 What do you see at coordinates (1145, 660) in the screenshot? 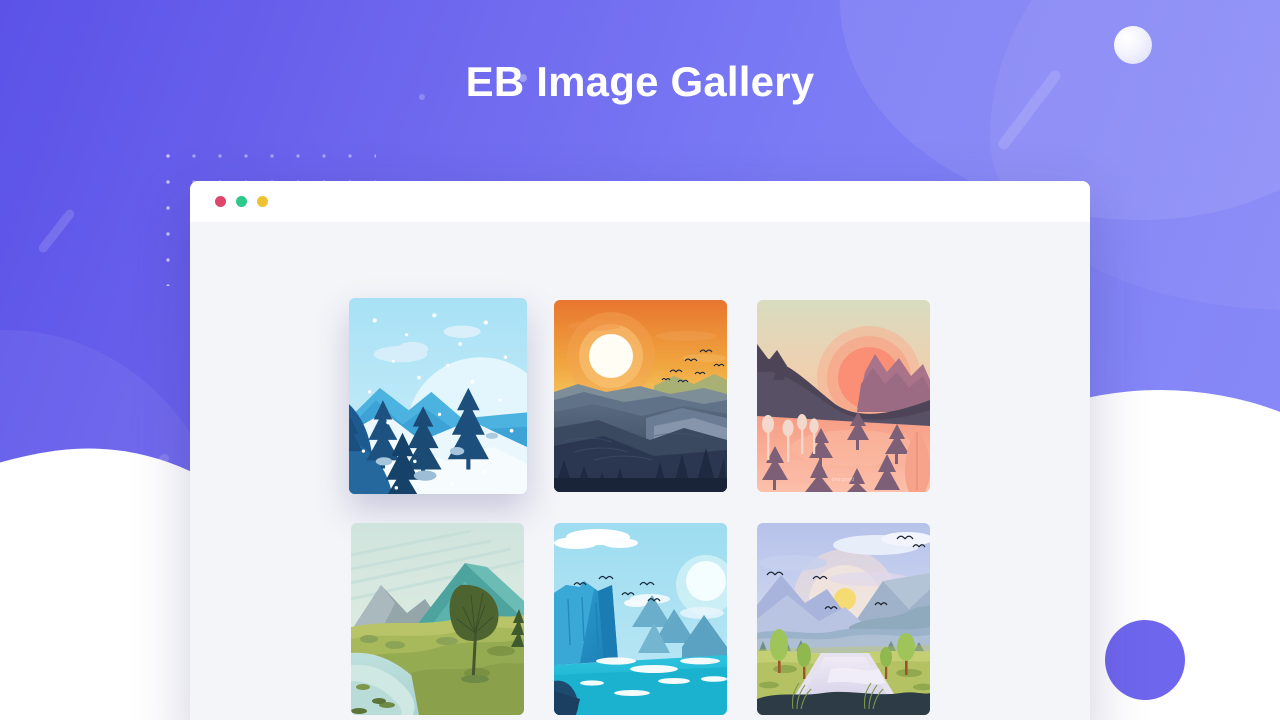
I see `decorative-circle-bottom-right` at bounding box center [1145, 660].